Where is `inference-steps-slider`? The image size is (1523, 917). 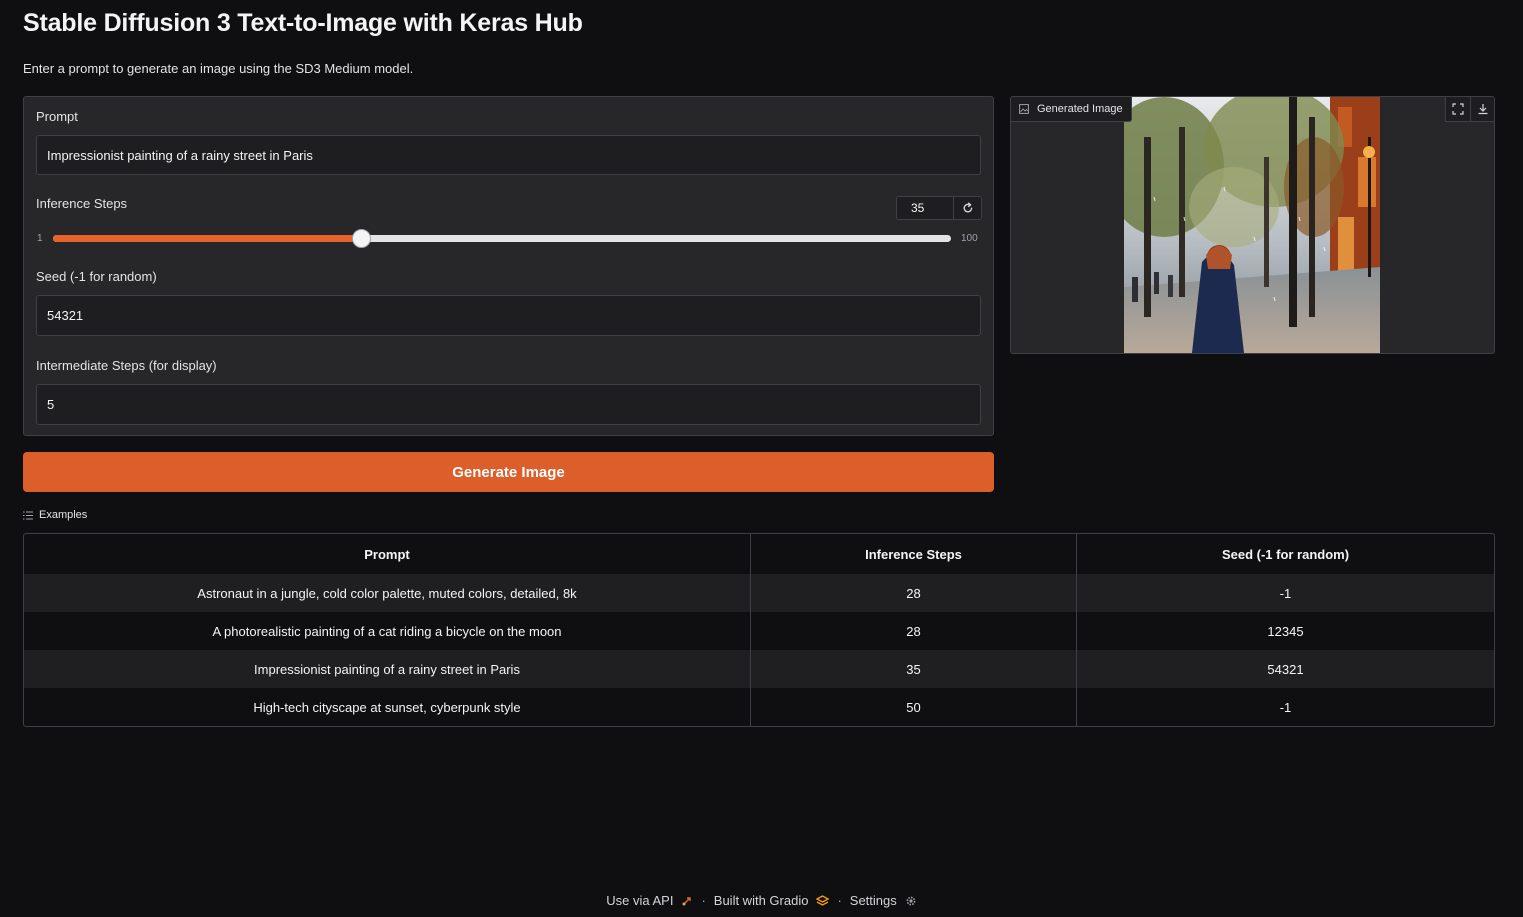 inference-steps-slider is located at coordinates (502, 238).